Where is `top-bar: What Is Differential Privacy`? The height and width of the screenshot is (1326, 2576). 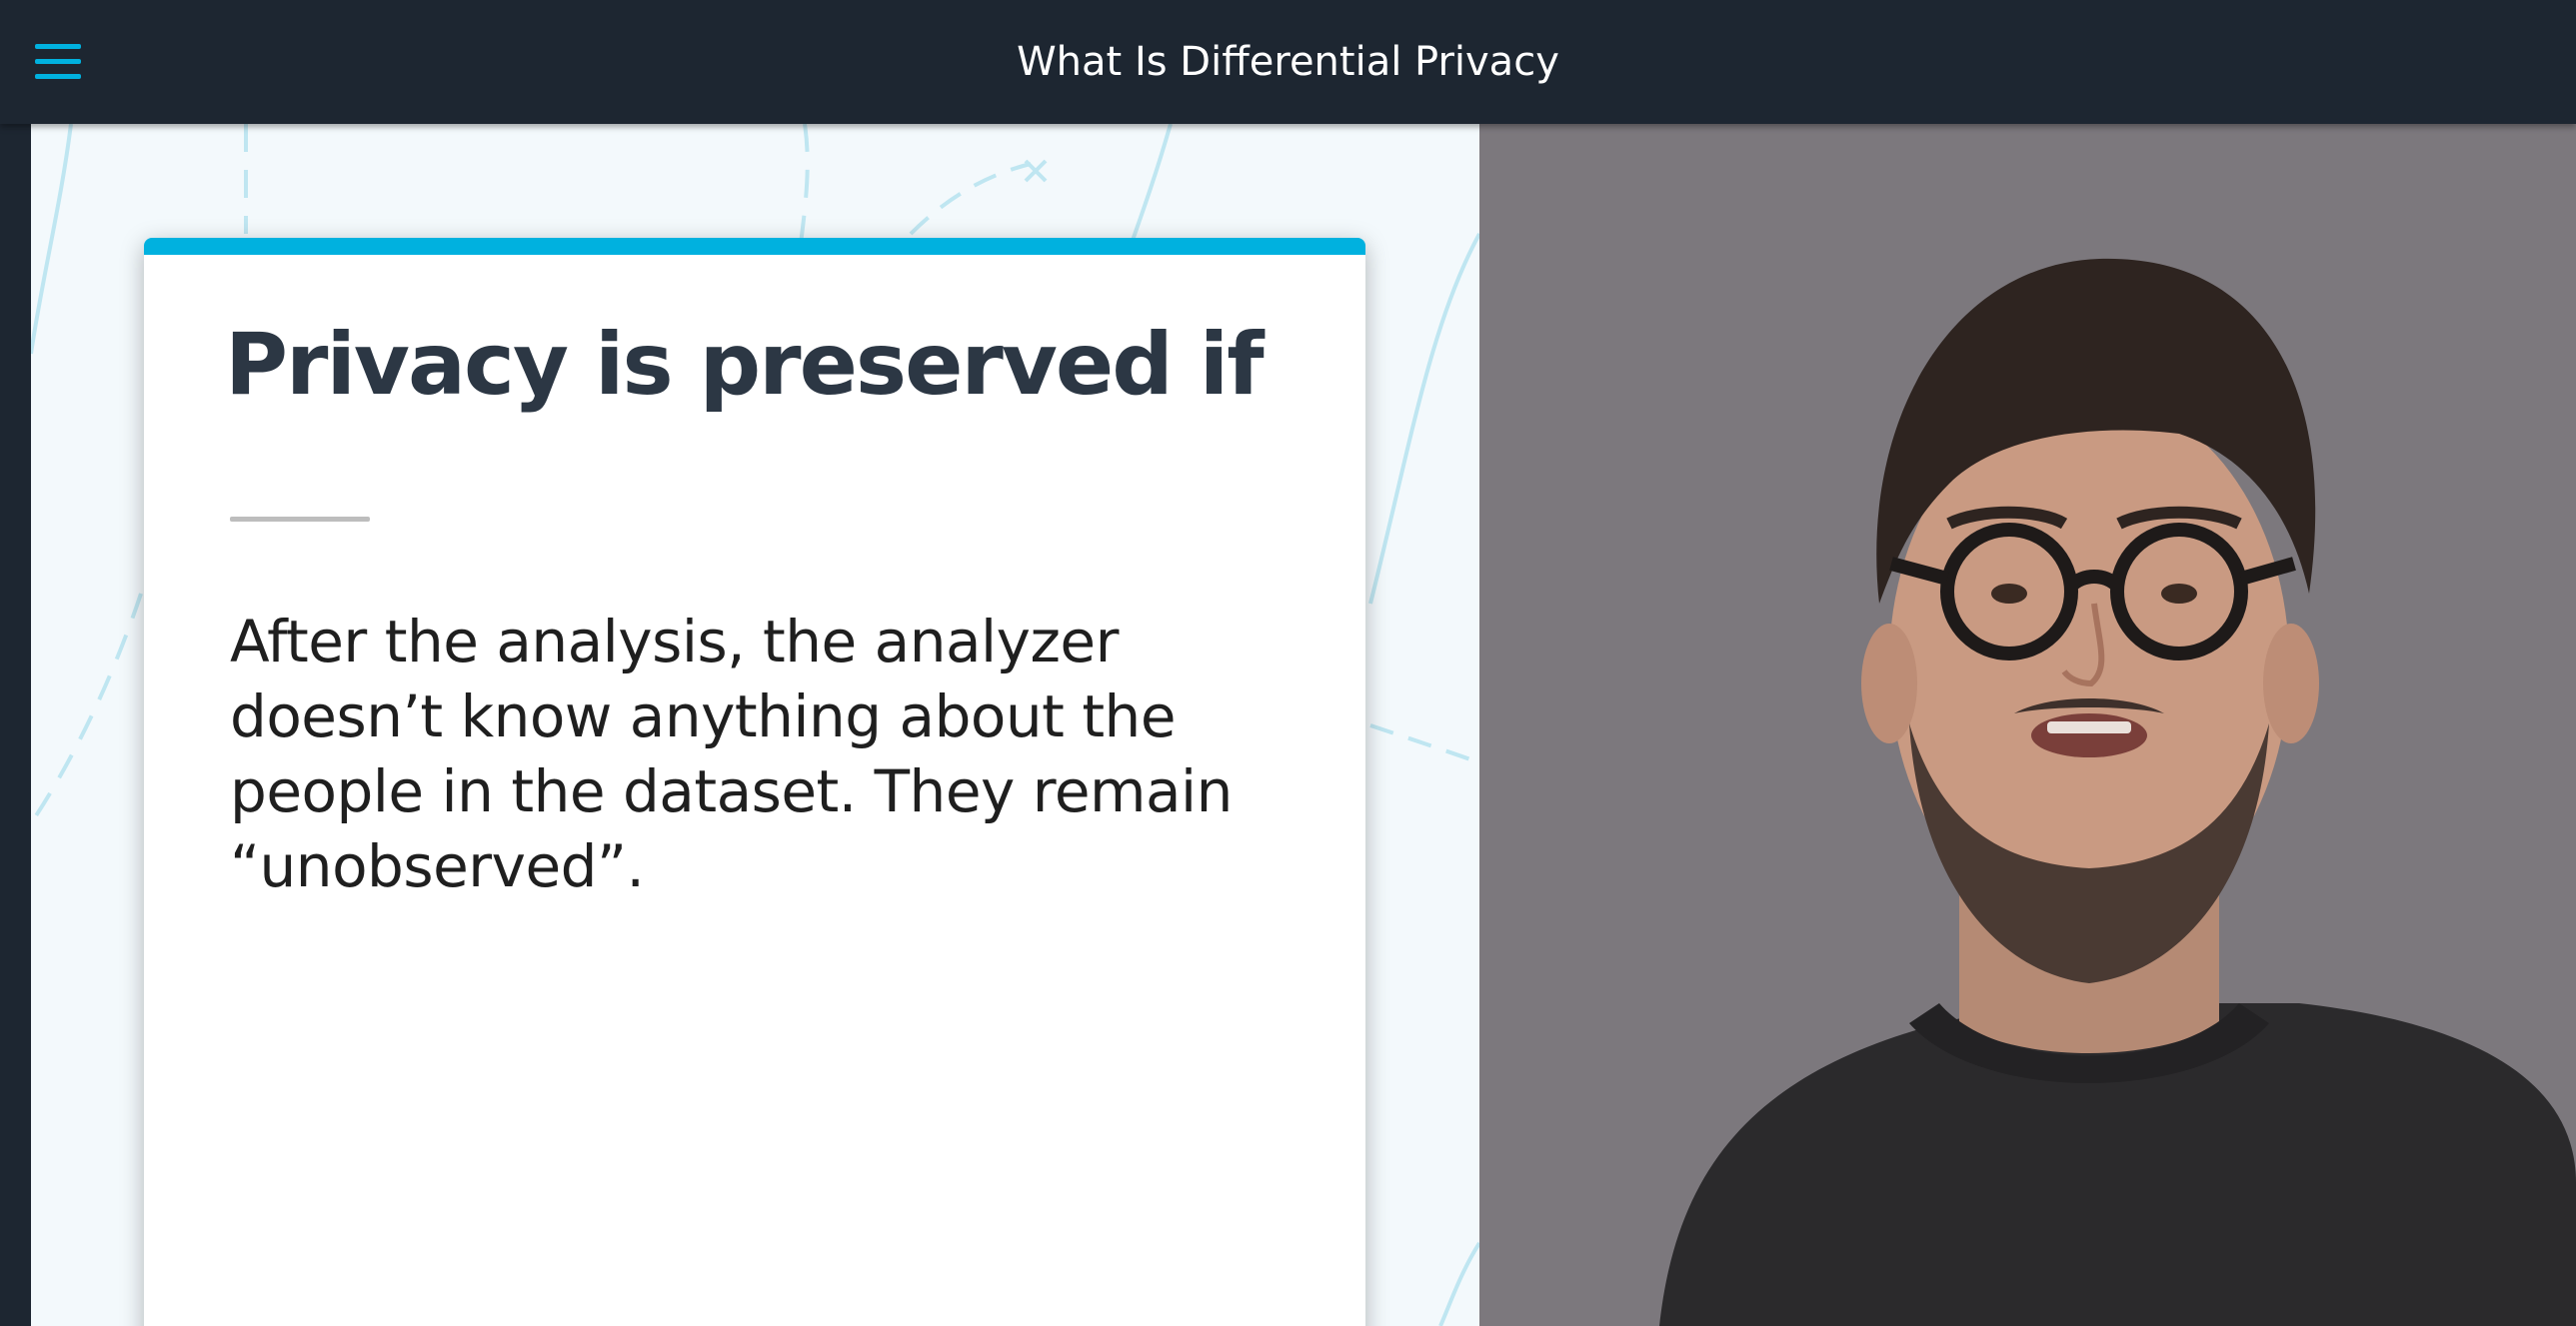
top-bar: What Is Differential Privacy is located at coordinates (1288, 62).